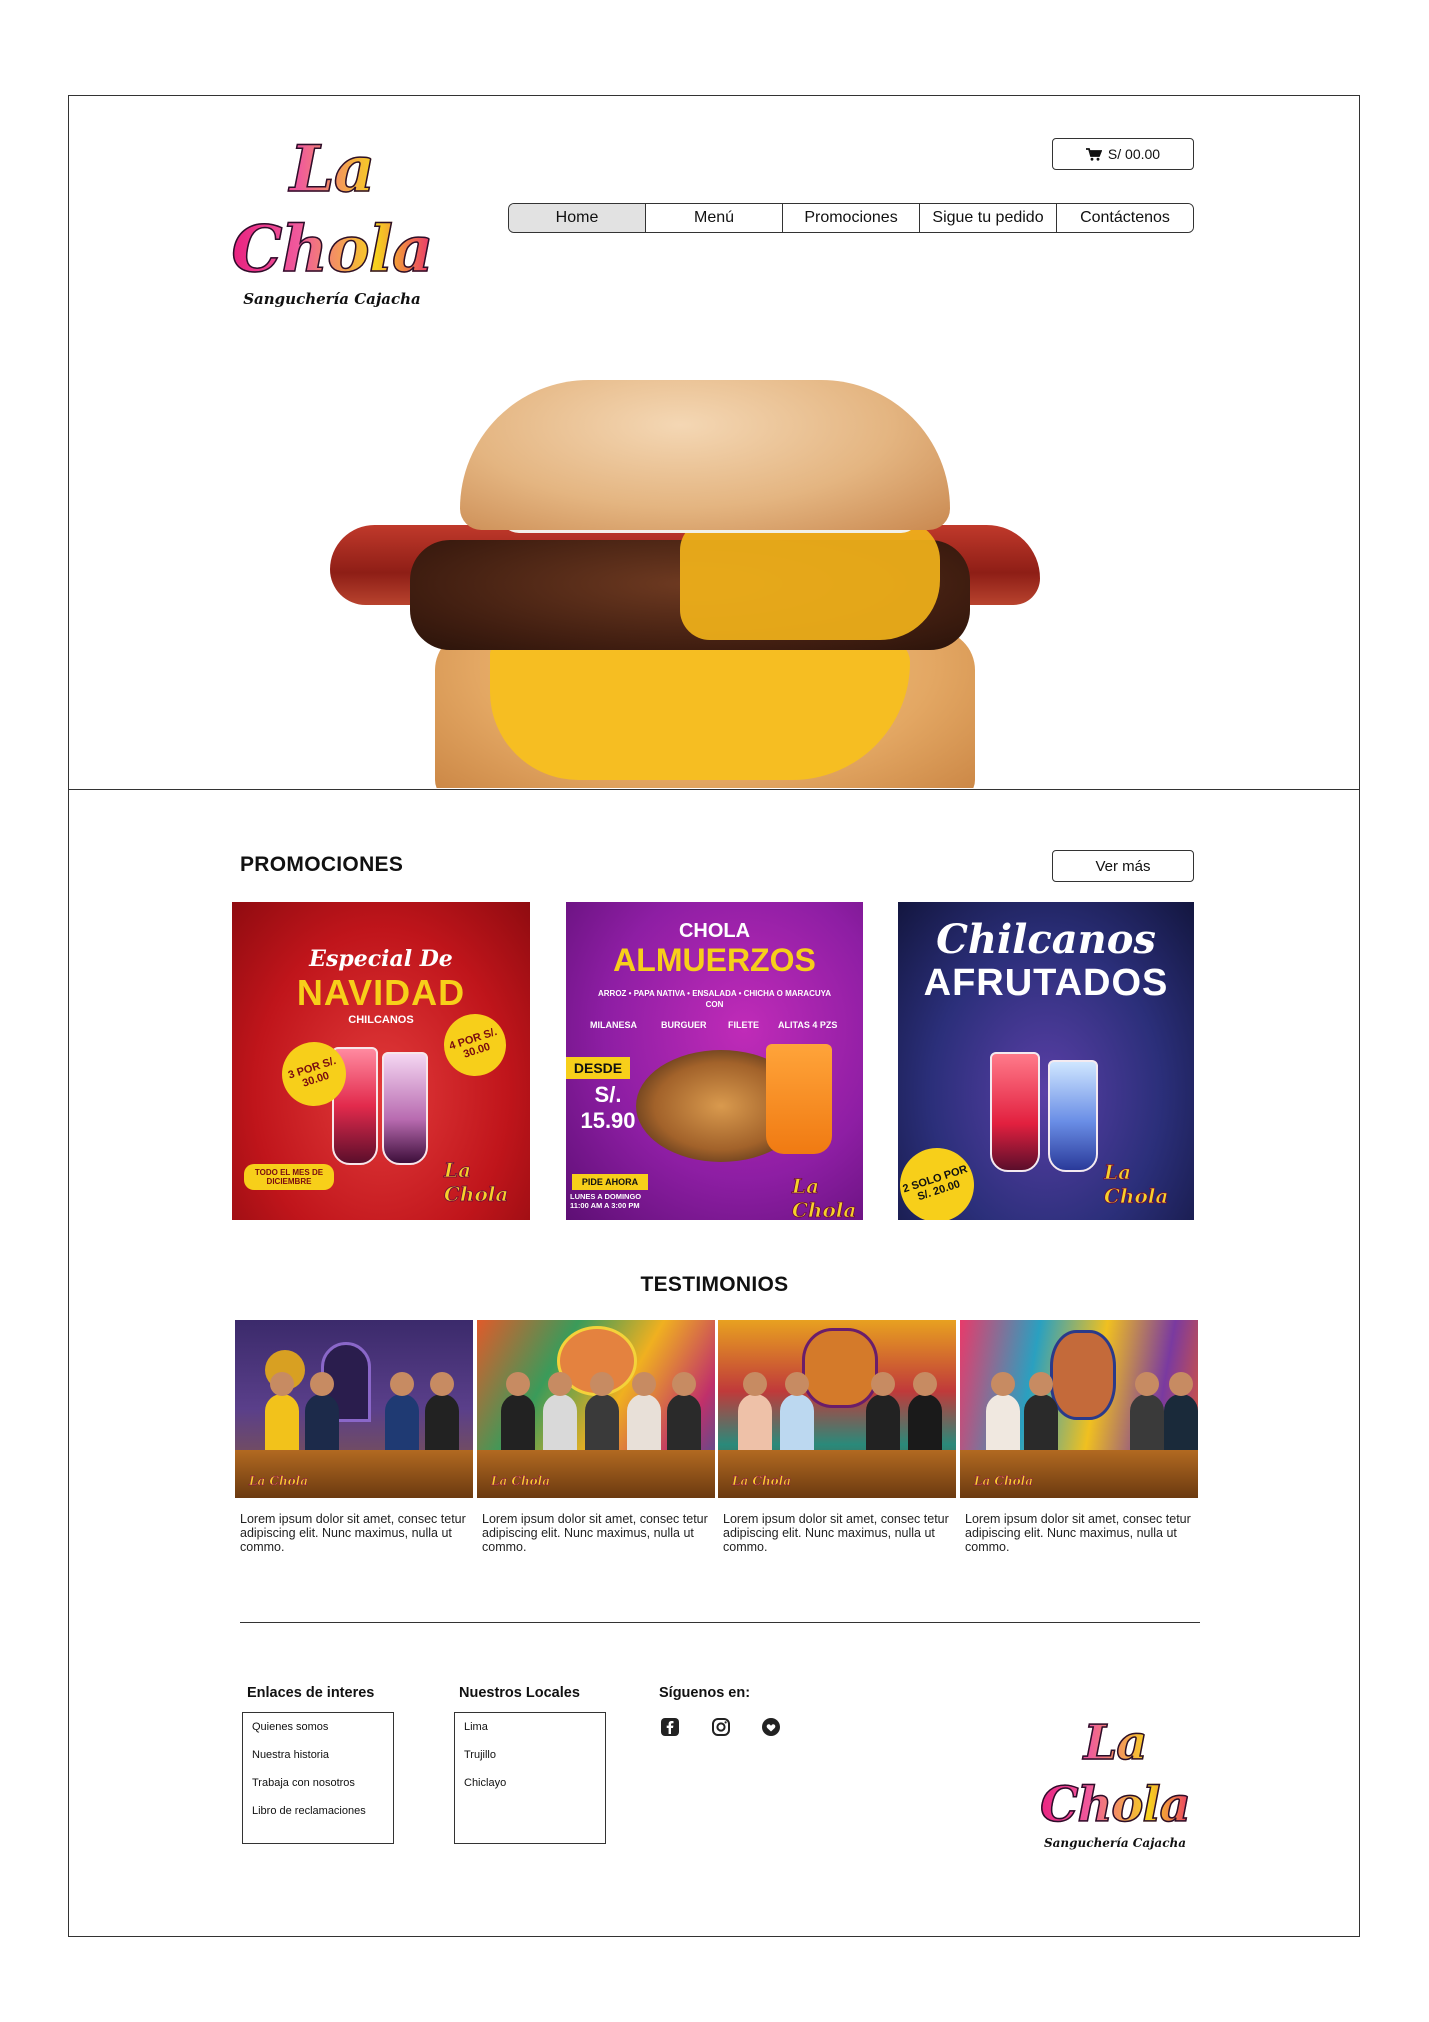 Image resolution: width=1429 pixels, height=2022 pixels. Describe the element at coordinates (322, 1789) in the screenshot. I see `footer-link-trabaja: Trabaja con nosotros` at that location.